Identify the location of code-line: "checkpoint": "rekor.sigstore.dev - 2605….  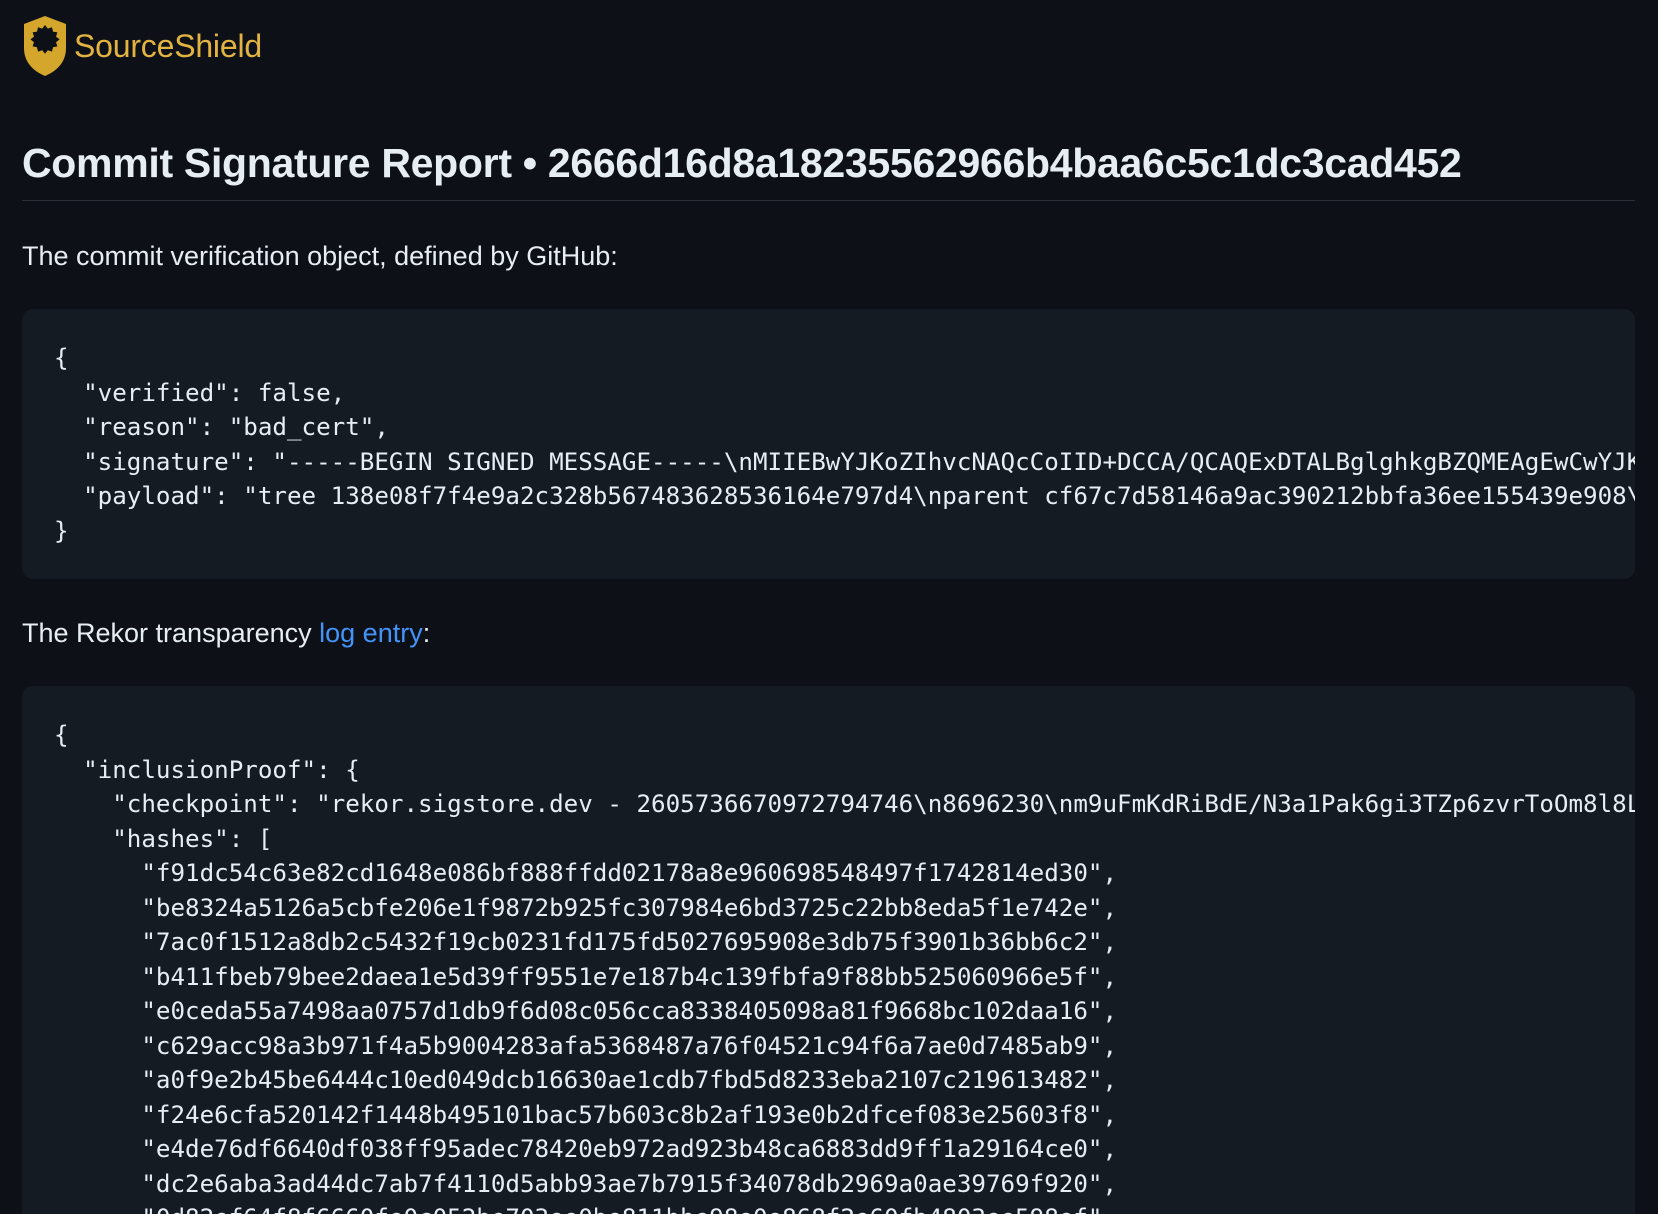
(844, 804).